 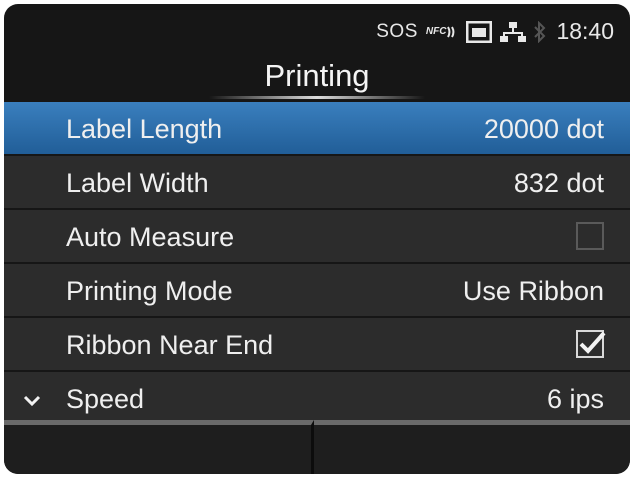 What do you see at coordinates (436, 31) in the screenshot?
I see `nfc-text: NFC` at bounding box center [436, 31].